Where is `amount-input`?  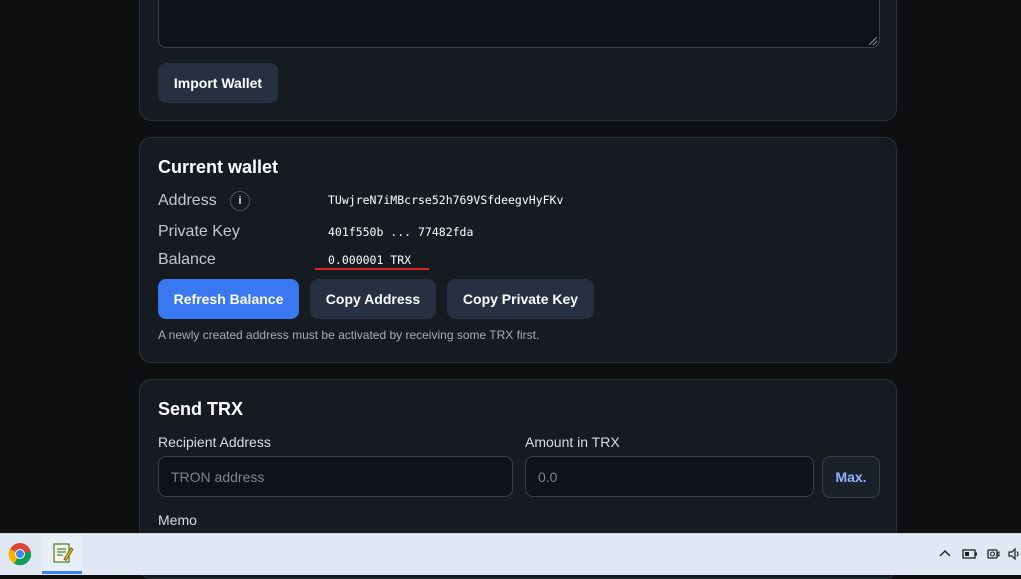 amount-input is located at coordinates (669, 476).